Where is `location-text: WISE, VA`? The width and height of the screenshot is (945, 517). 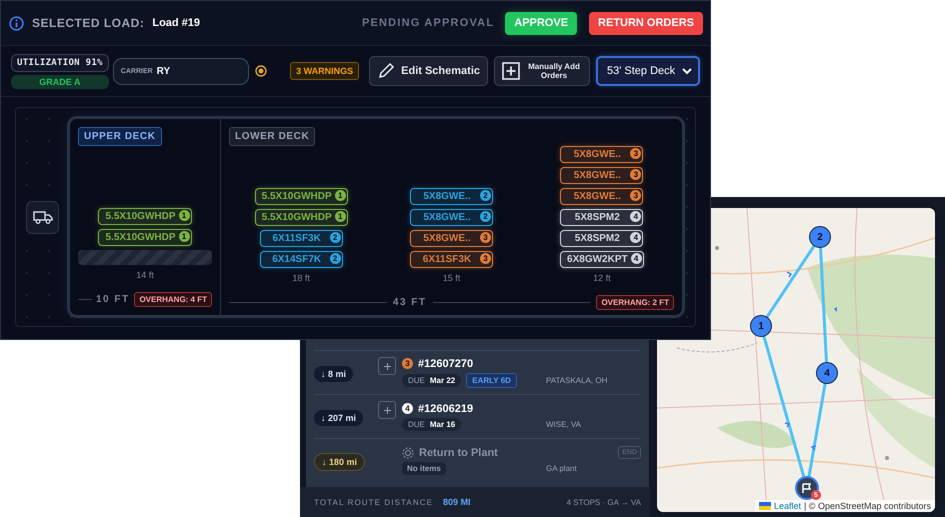
location-text: WISE, VA is located at coordinates (564, 424).